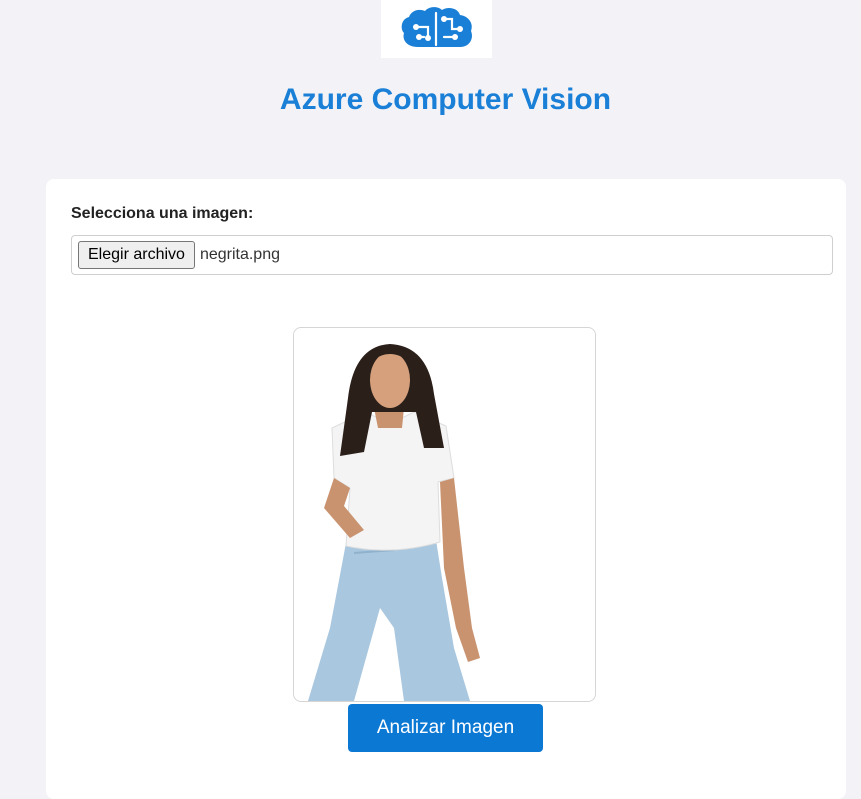  Describe the element at coordinates (239, 254) in the screenshot. I see `selected-file-name: negrita.png` at that location.